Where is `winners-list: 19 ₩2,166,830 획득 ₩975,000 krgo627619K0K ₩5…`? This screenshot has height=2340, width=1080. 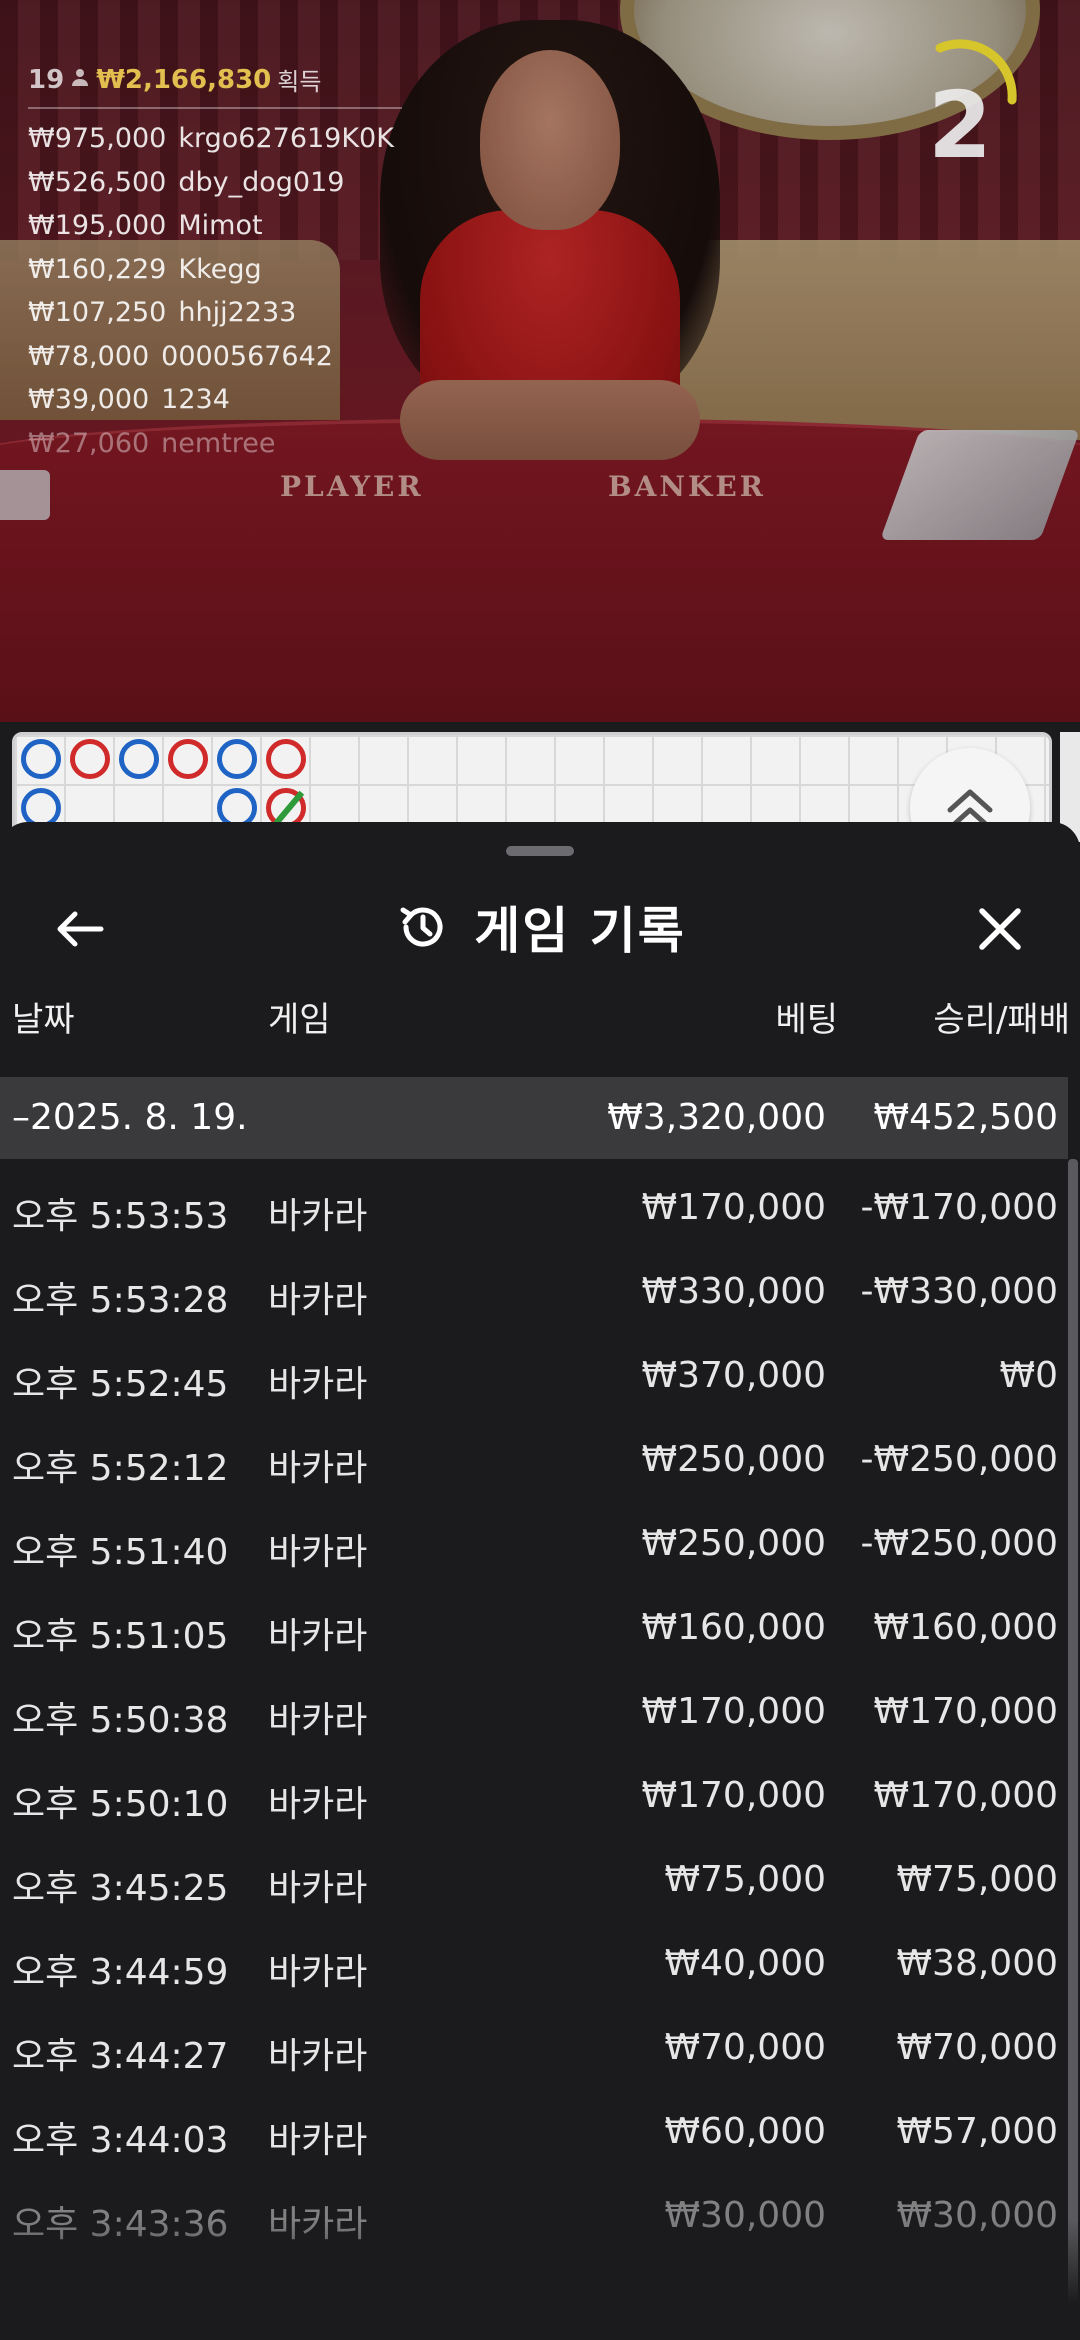 winners-list: 19 ₩2,166,830 획득 ₩975,000 krgo627619K0K ₩5… is located at coordinates (215, 263).